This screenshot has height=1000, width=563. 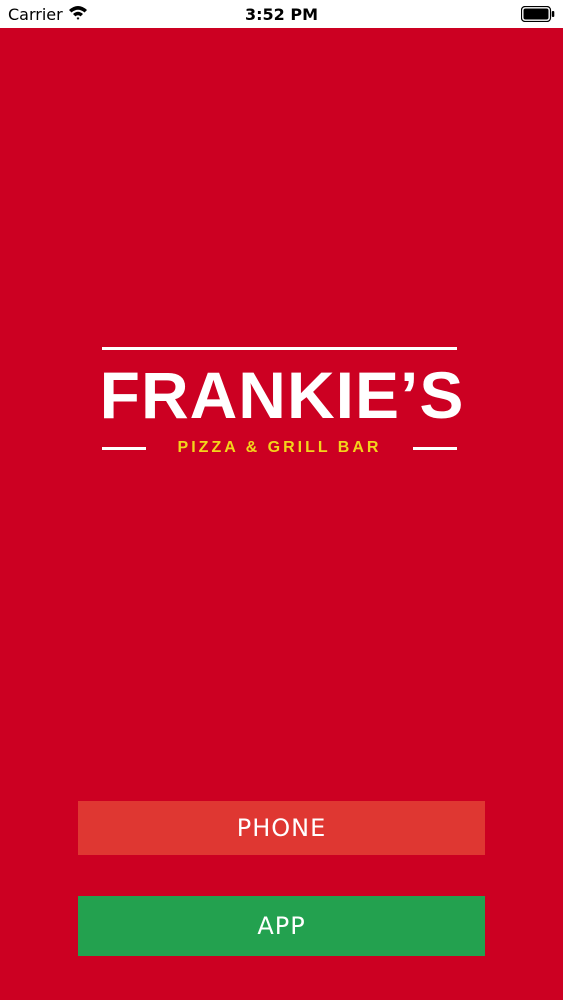 What do you see at coordinates (281, 828) in the screenshot?
I see `phone-button: PHONE` at bounding box center [281, 828].